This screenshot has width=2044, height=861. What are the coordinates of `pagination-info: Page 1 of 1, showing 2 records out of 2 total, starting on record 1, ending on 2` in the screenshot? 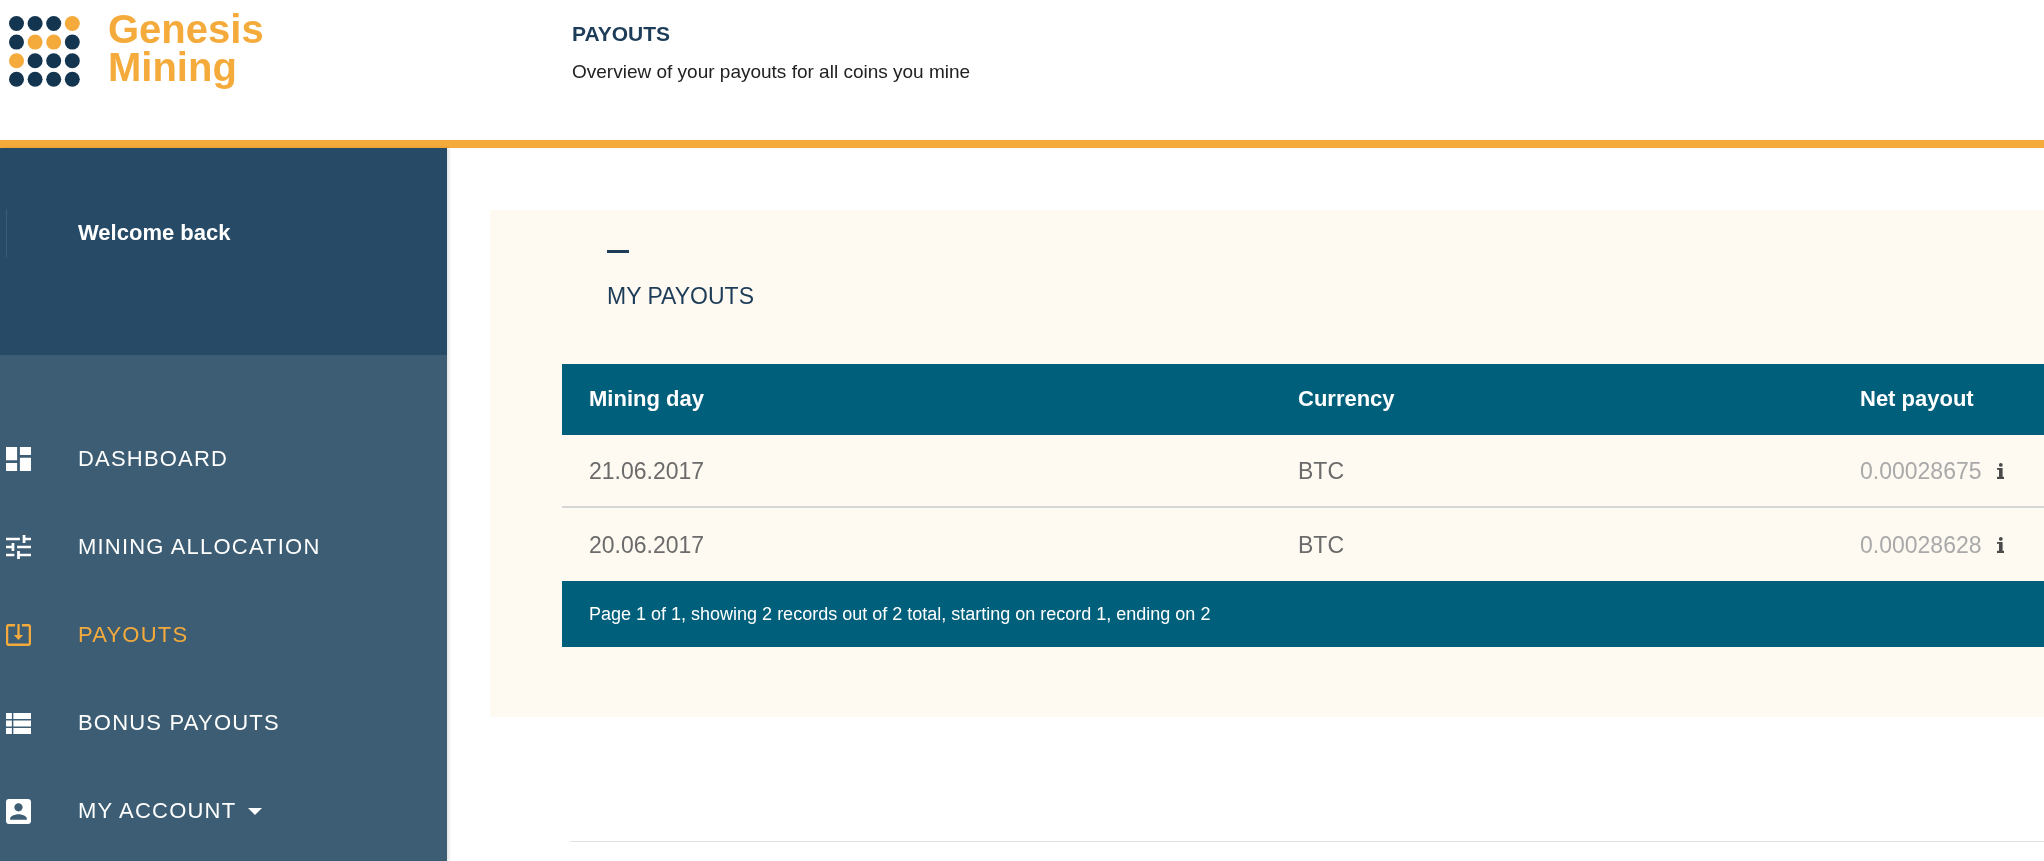 It's located at (1303, 614).